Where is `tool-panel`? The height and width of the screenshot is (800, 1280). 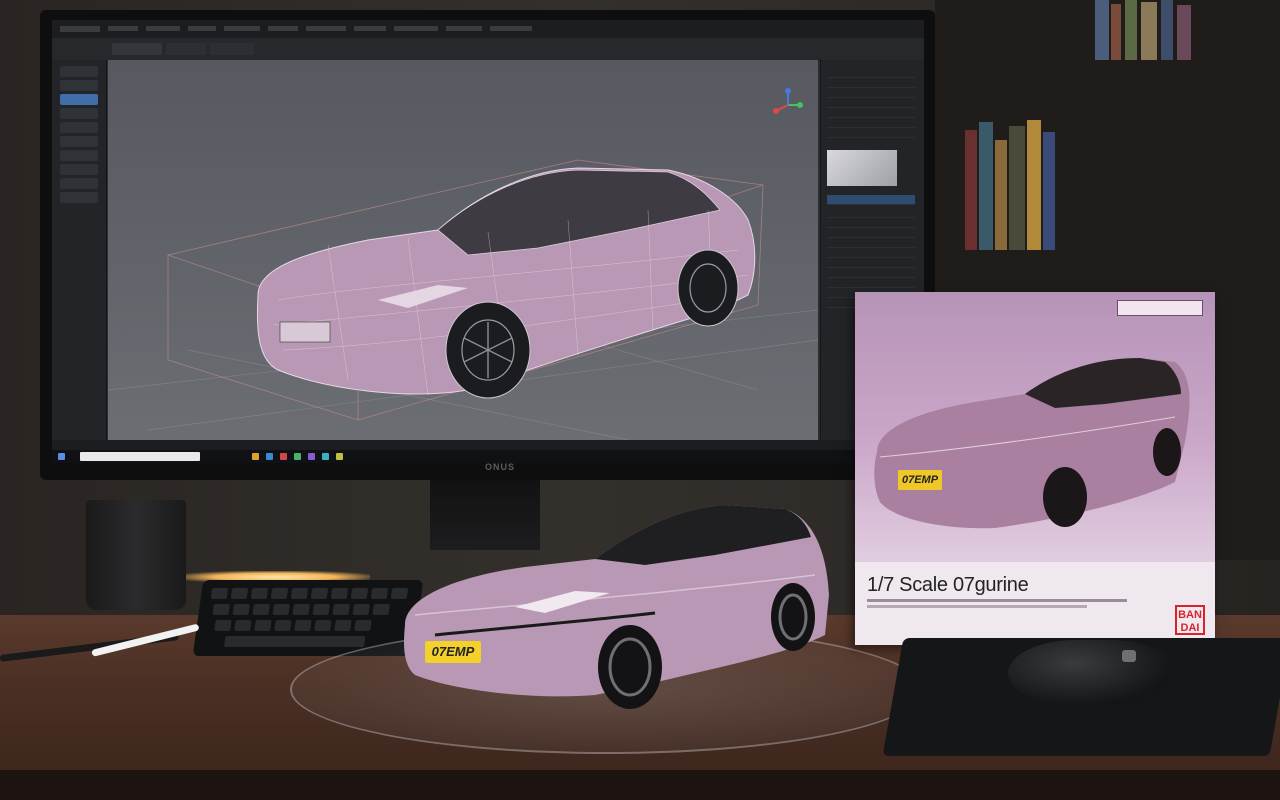
tool-panel is located at coordinates (79, 250).